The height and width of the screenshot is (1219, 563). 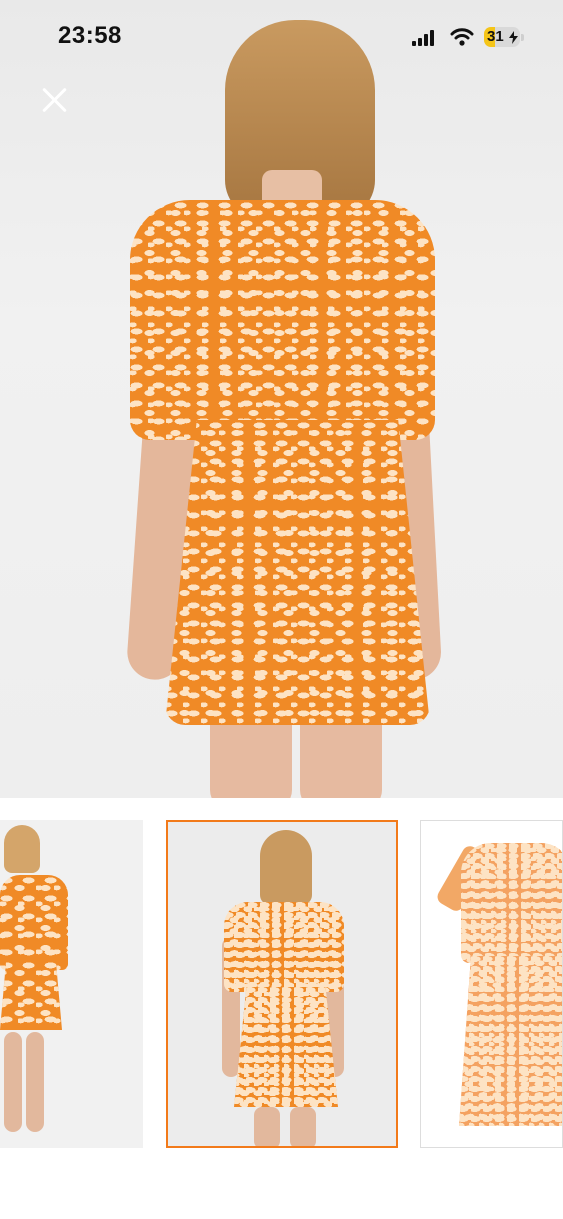 What do you see at coordinates (281, 36) in the screenshot?
I see `status-bar: 23:58 31` at bounding box center [281, 36].